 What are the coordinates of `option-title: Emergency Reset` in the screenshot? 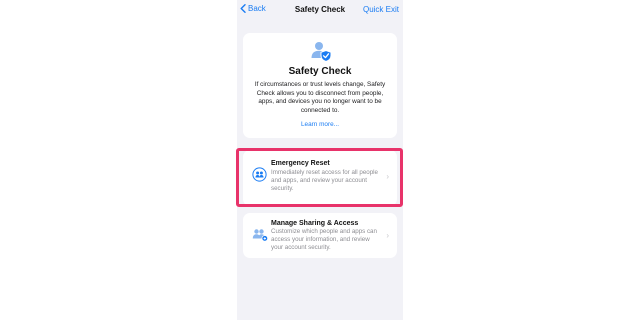 It's located at (300, 163).